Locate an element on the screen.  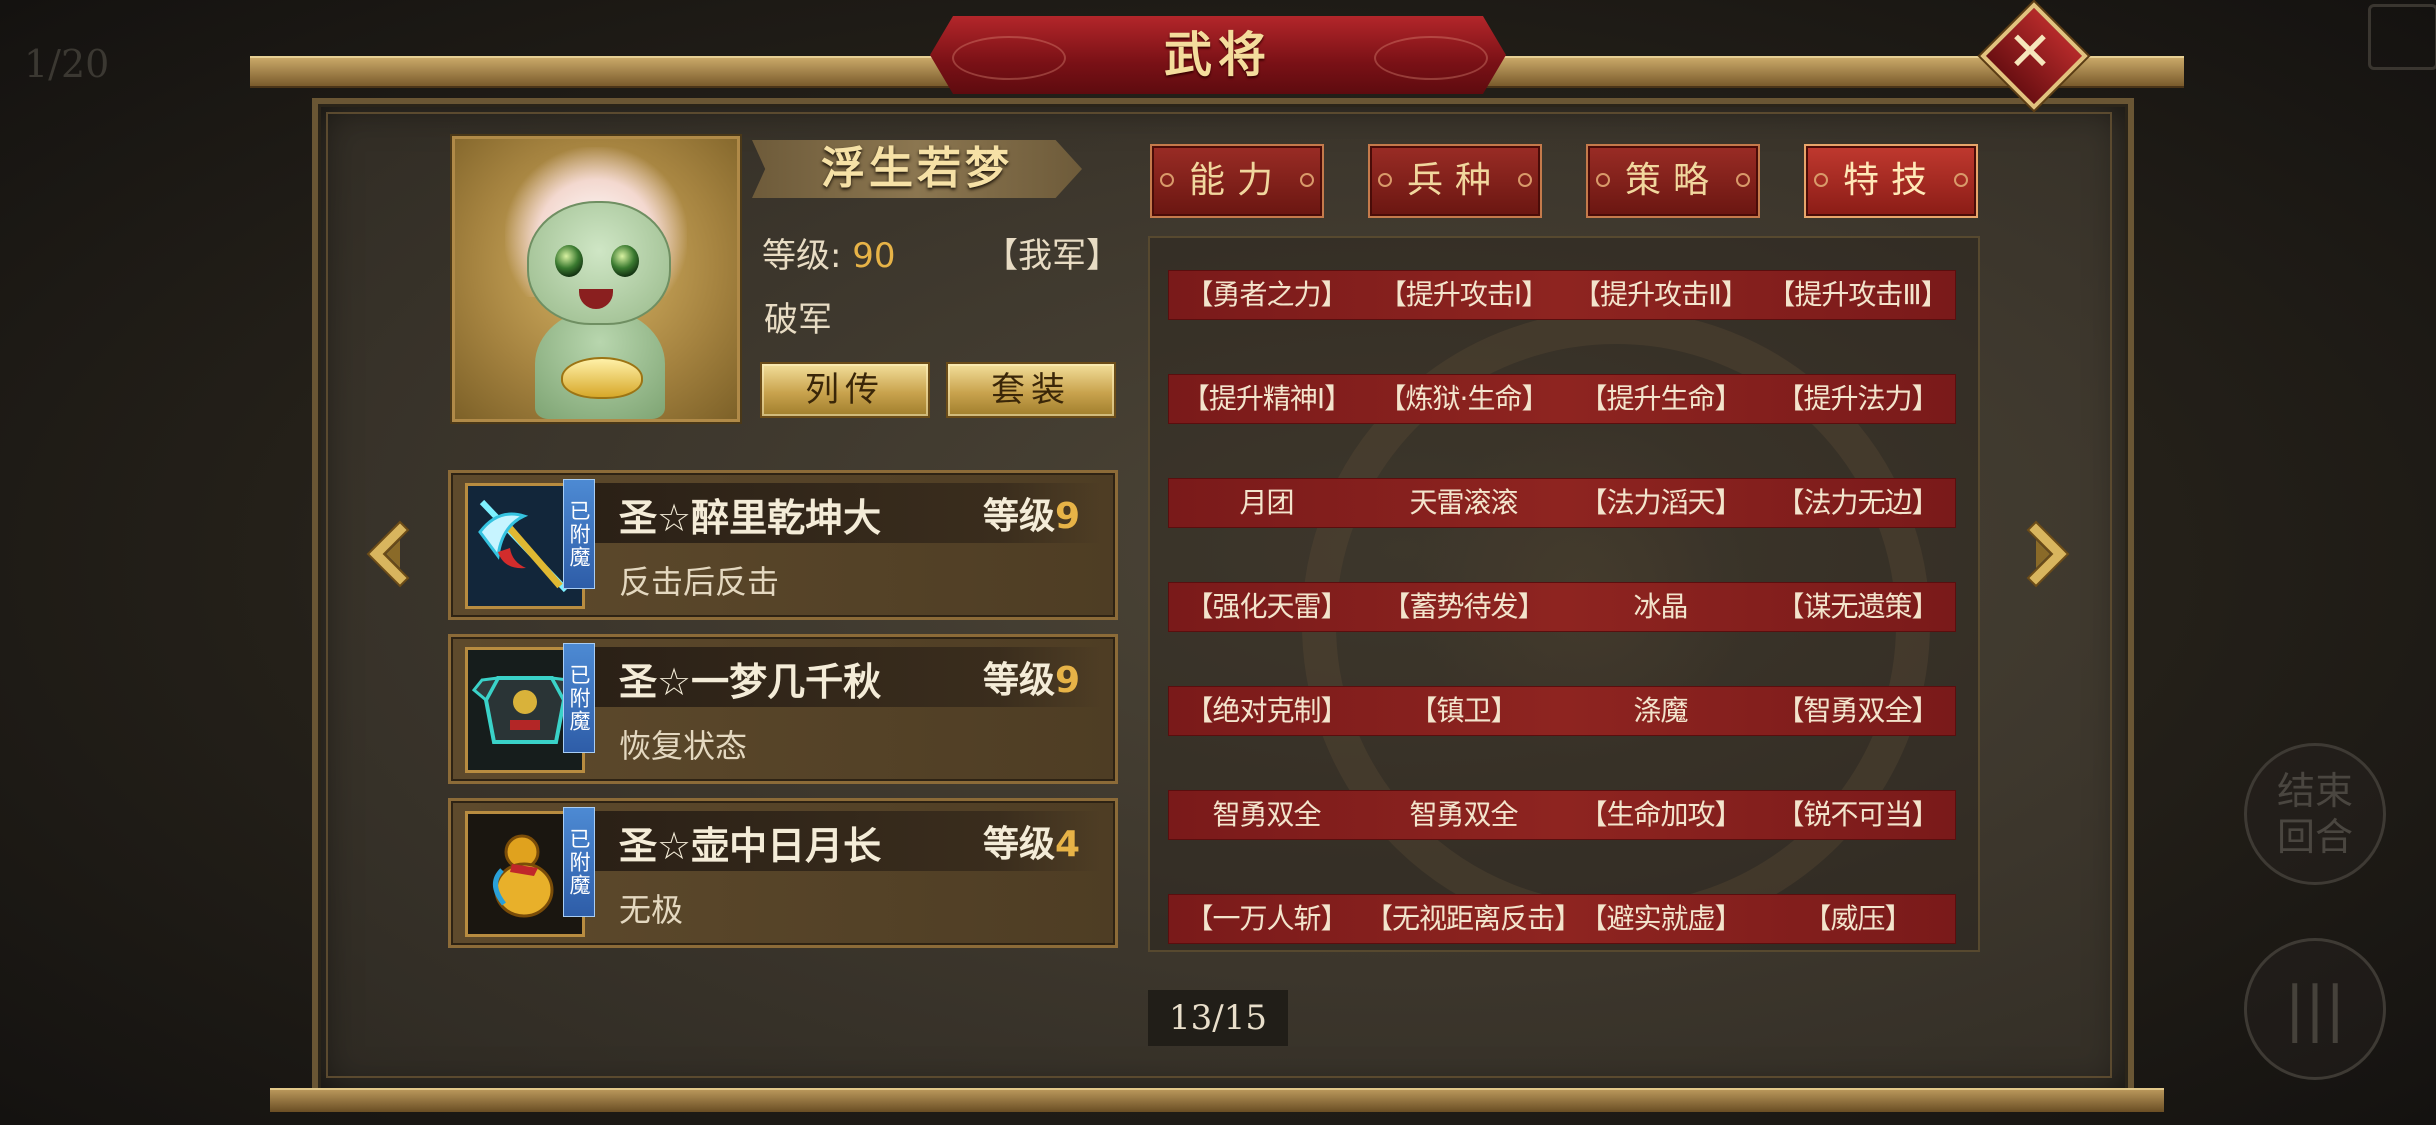
level-row: 等级: 90 is located at coordinates (829, 252).